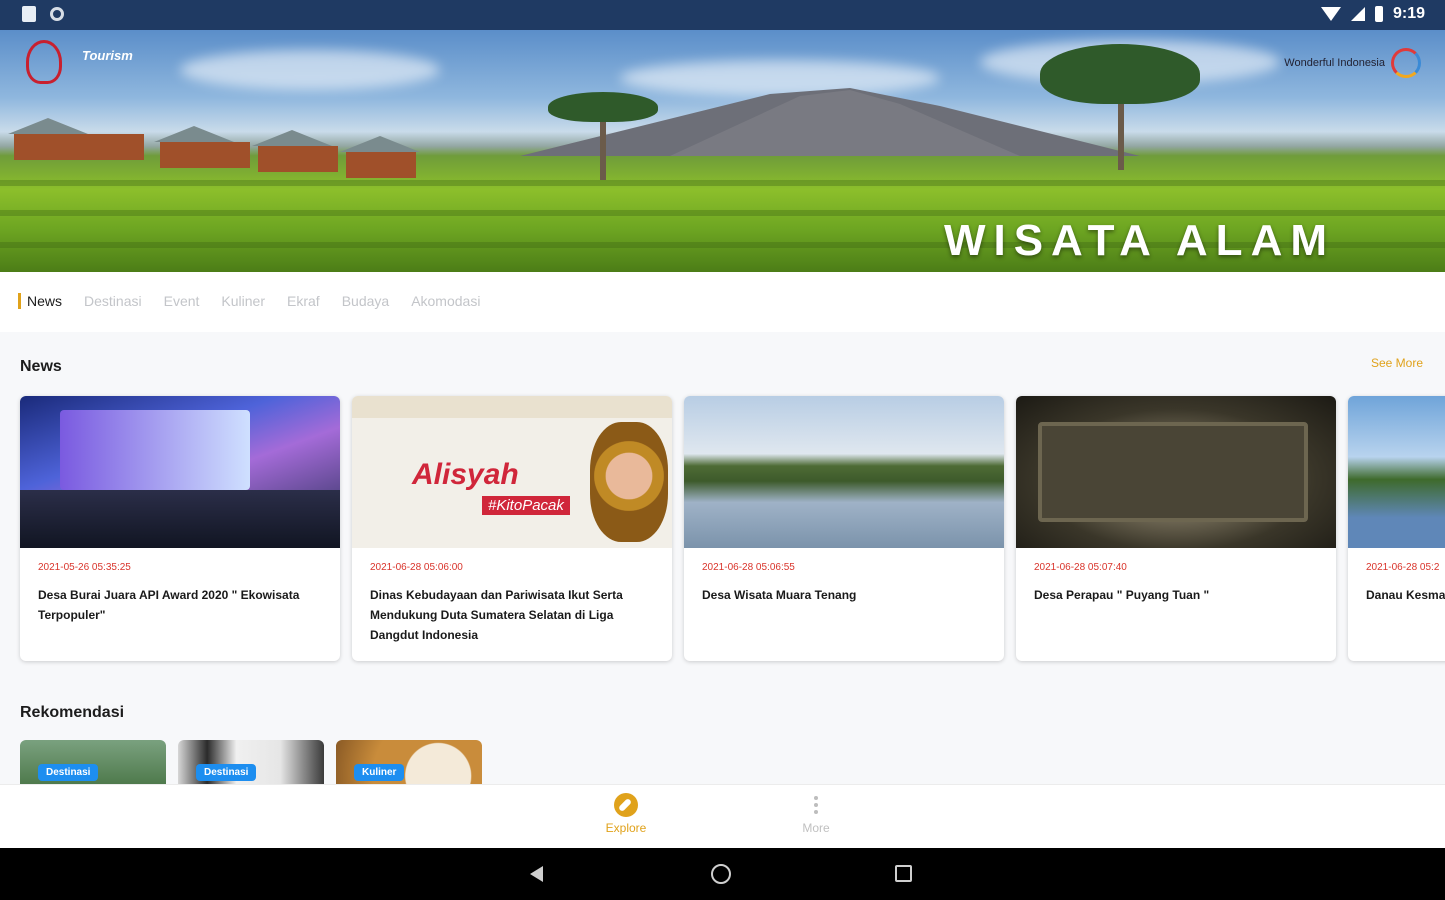  What do you see at coordinates (903, 873) in the screenshot?
I see `recent-apps-icon` at bounding box center [903, 873].